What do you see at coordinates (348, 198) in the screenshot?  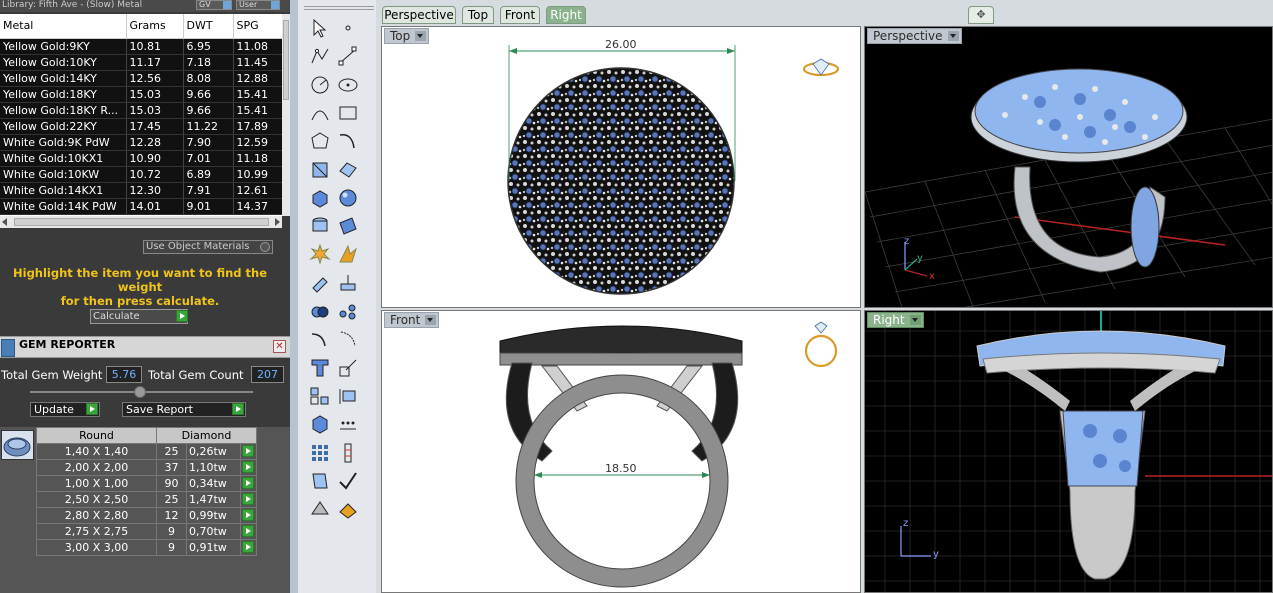 I see `tool-sphere-icon` at bounding box center [348, 198].